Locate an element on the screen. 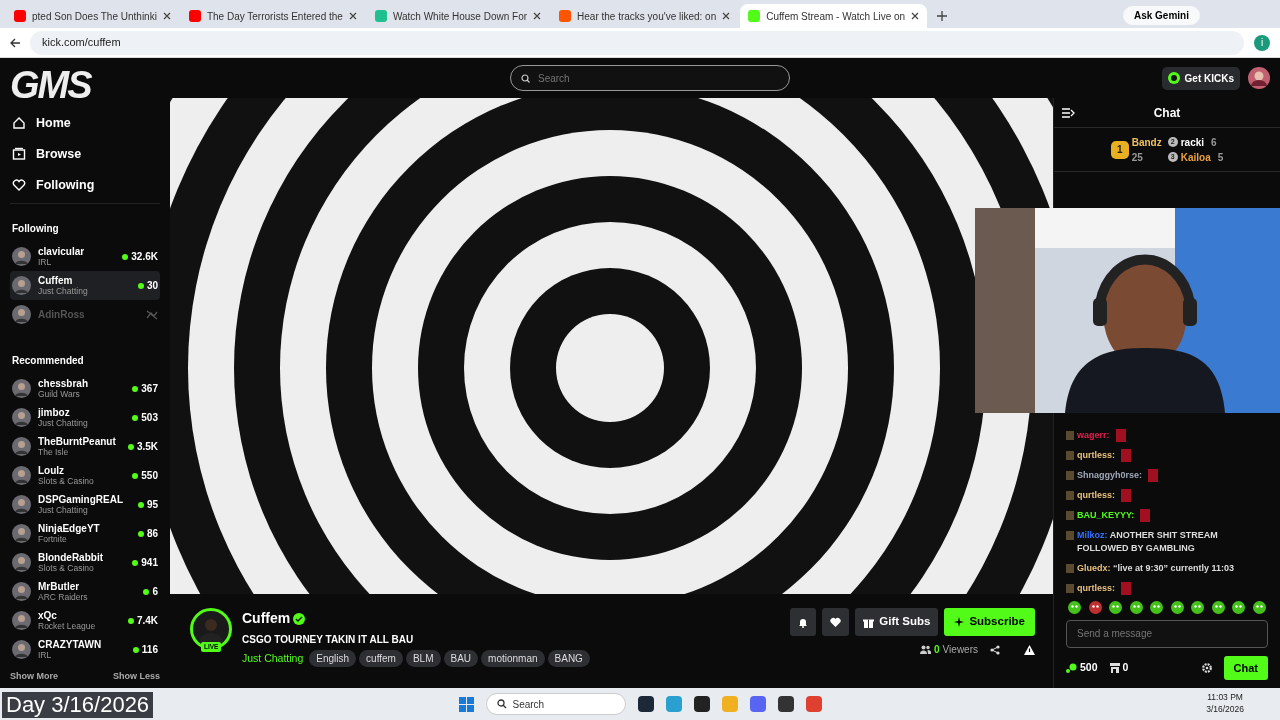  nav-link: Browse is located at coordinates (85, 154).